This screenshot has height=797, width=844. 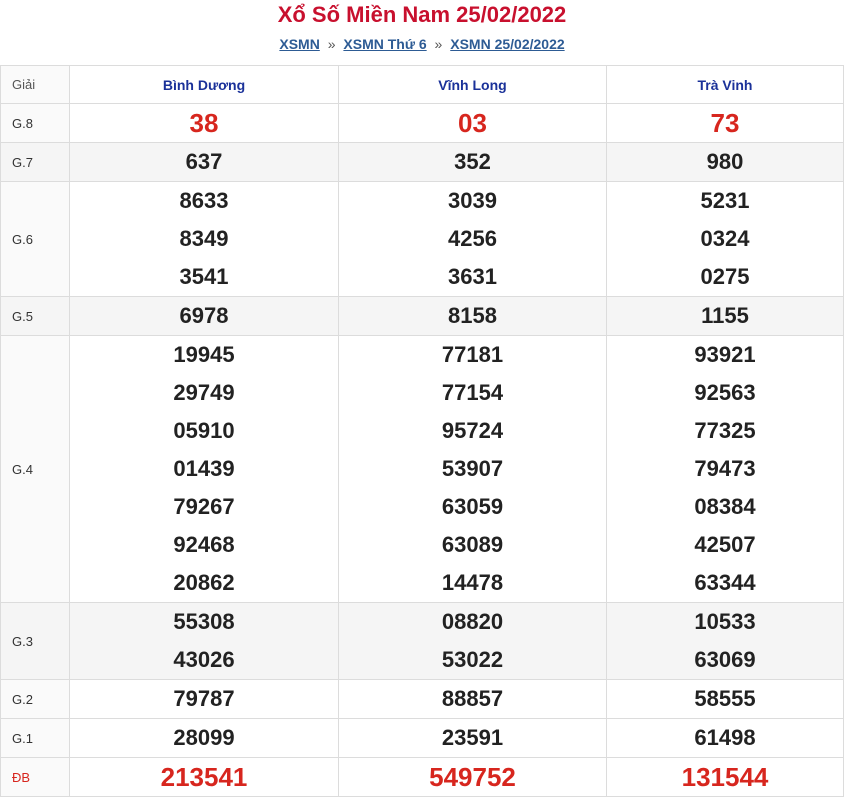 I want to click on breadcrumb-link-xsmn: XSMN, so click(x=299, y=44).